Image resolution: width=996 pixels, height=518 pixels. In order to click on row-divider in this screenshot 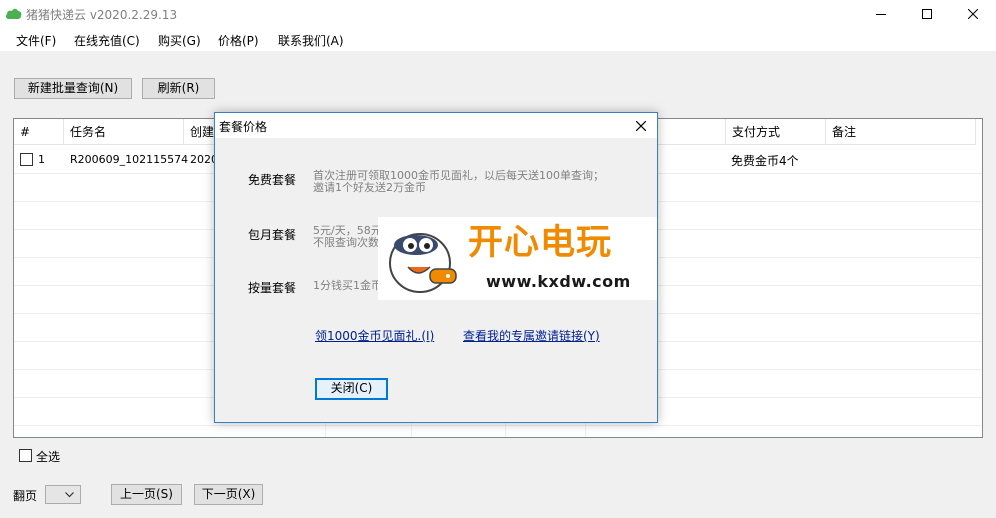, I will do `click(498, 425)`.